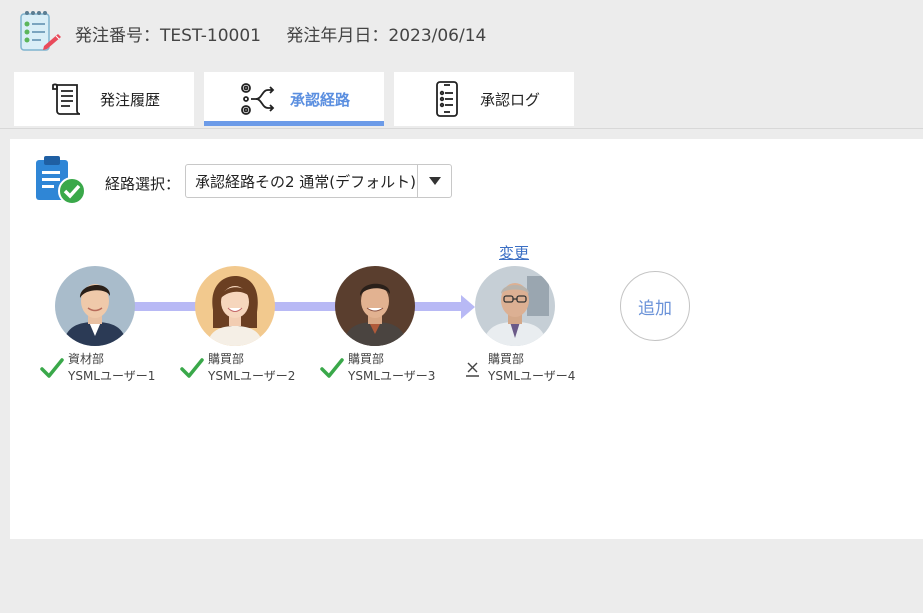 The height and width of the screenshot is (613, 923). I want to click on approver-info: 購買部 YSMLユーザー2, so click(251, 368).